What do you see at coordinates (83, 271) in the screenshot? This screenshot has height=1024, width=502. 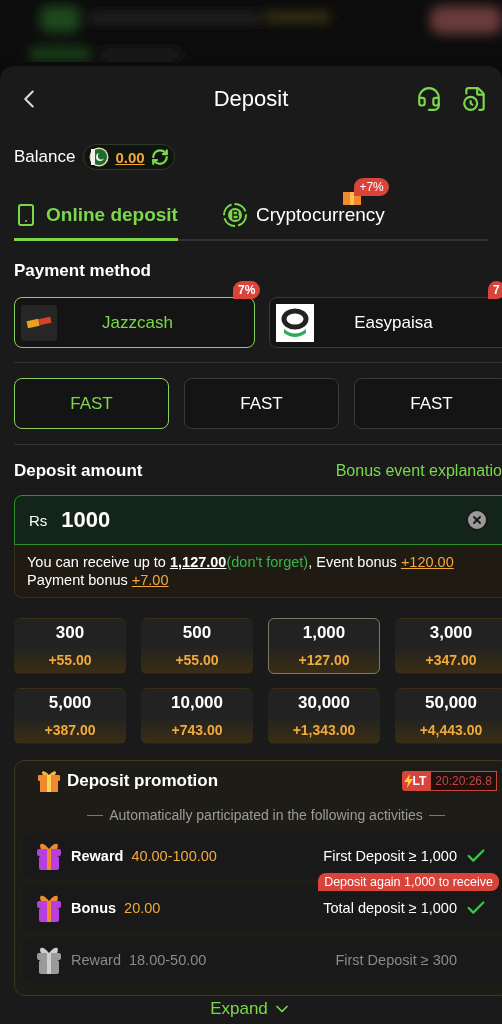 I see `section-title: Payment method` at bounding box center [83, 271].